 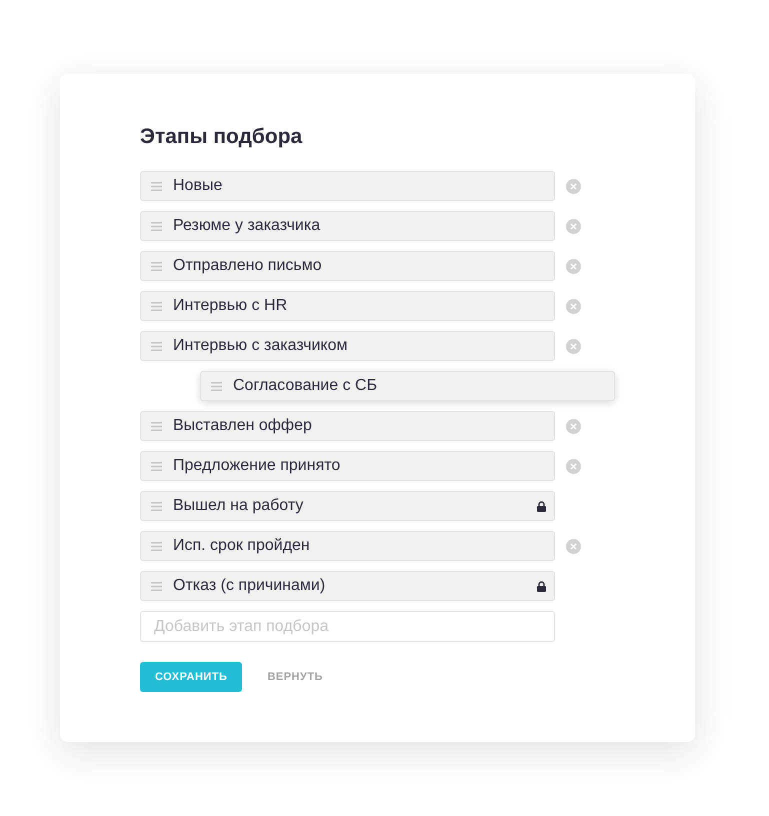 I want to click on stage-item: Исп. срок пройден, so click(x=347, y=546).